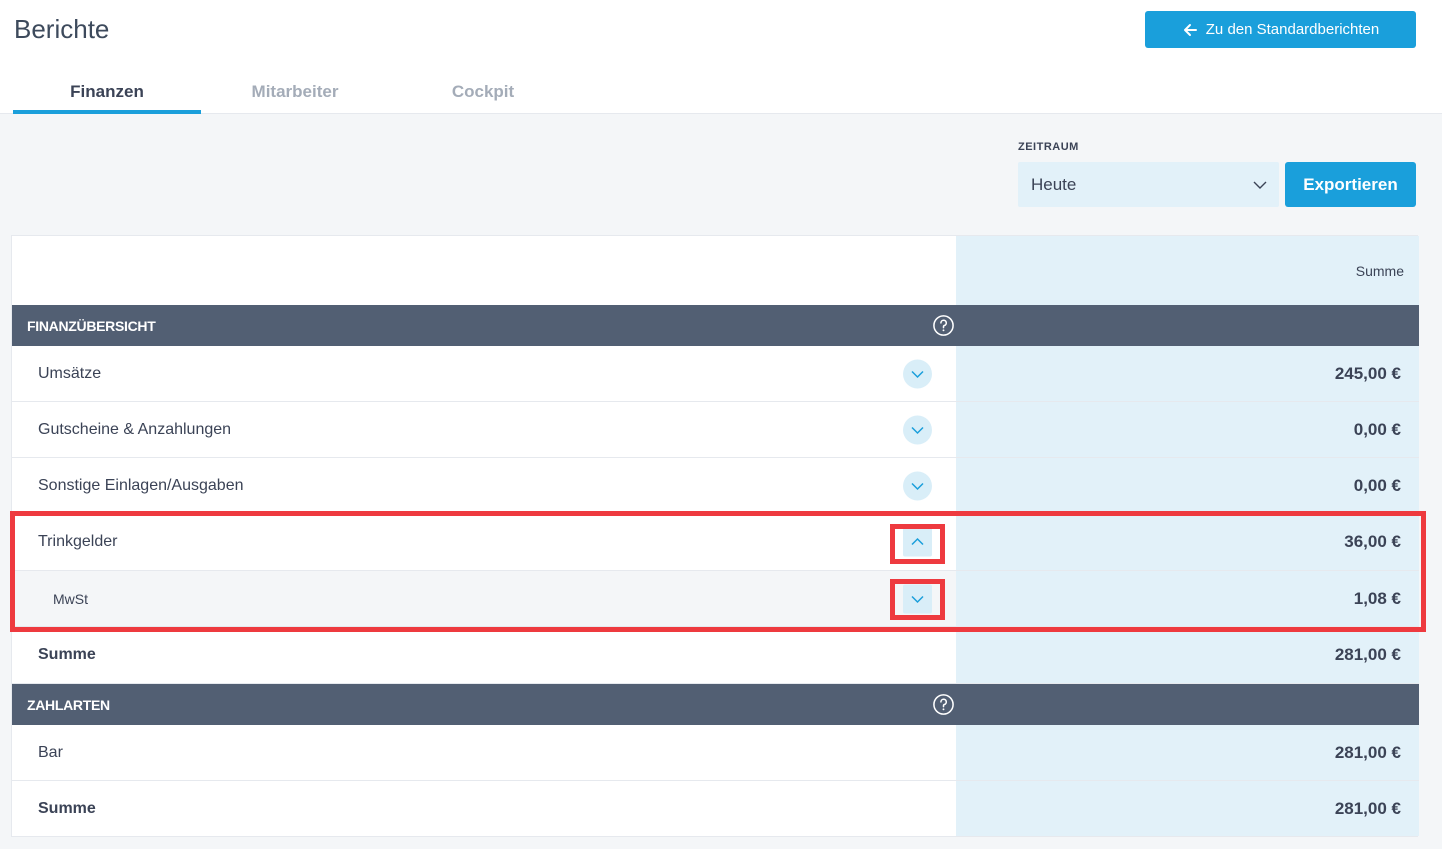 The width and height of the screenshot is (1442, 849). I want to click on back-button-label: Zu den Standardberichten, so click(1292, 29).